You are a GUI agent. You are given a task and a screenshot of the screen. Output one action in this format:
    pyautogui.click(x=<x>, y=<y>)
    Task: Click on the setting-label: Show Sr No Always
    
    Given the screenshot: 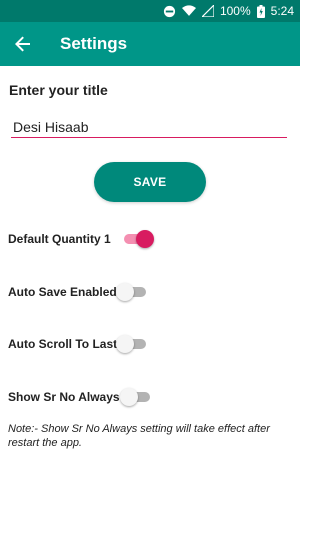 What is the action you would take?
    pyautogui.click(x=64, y=397)
    